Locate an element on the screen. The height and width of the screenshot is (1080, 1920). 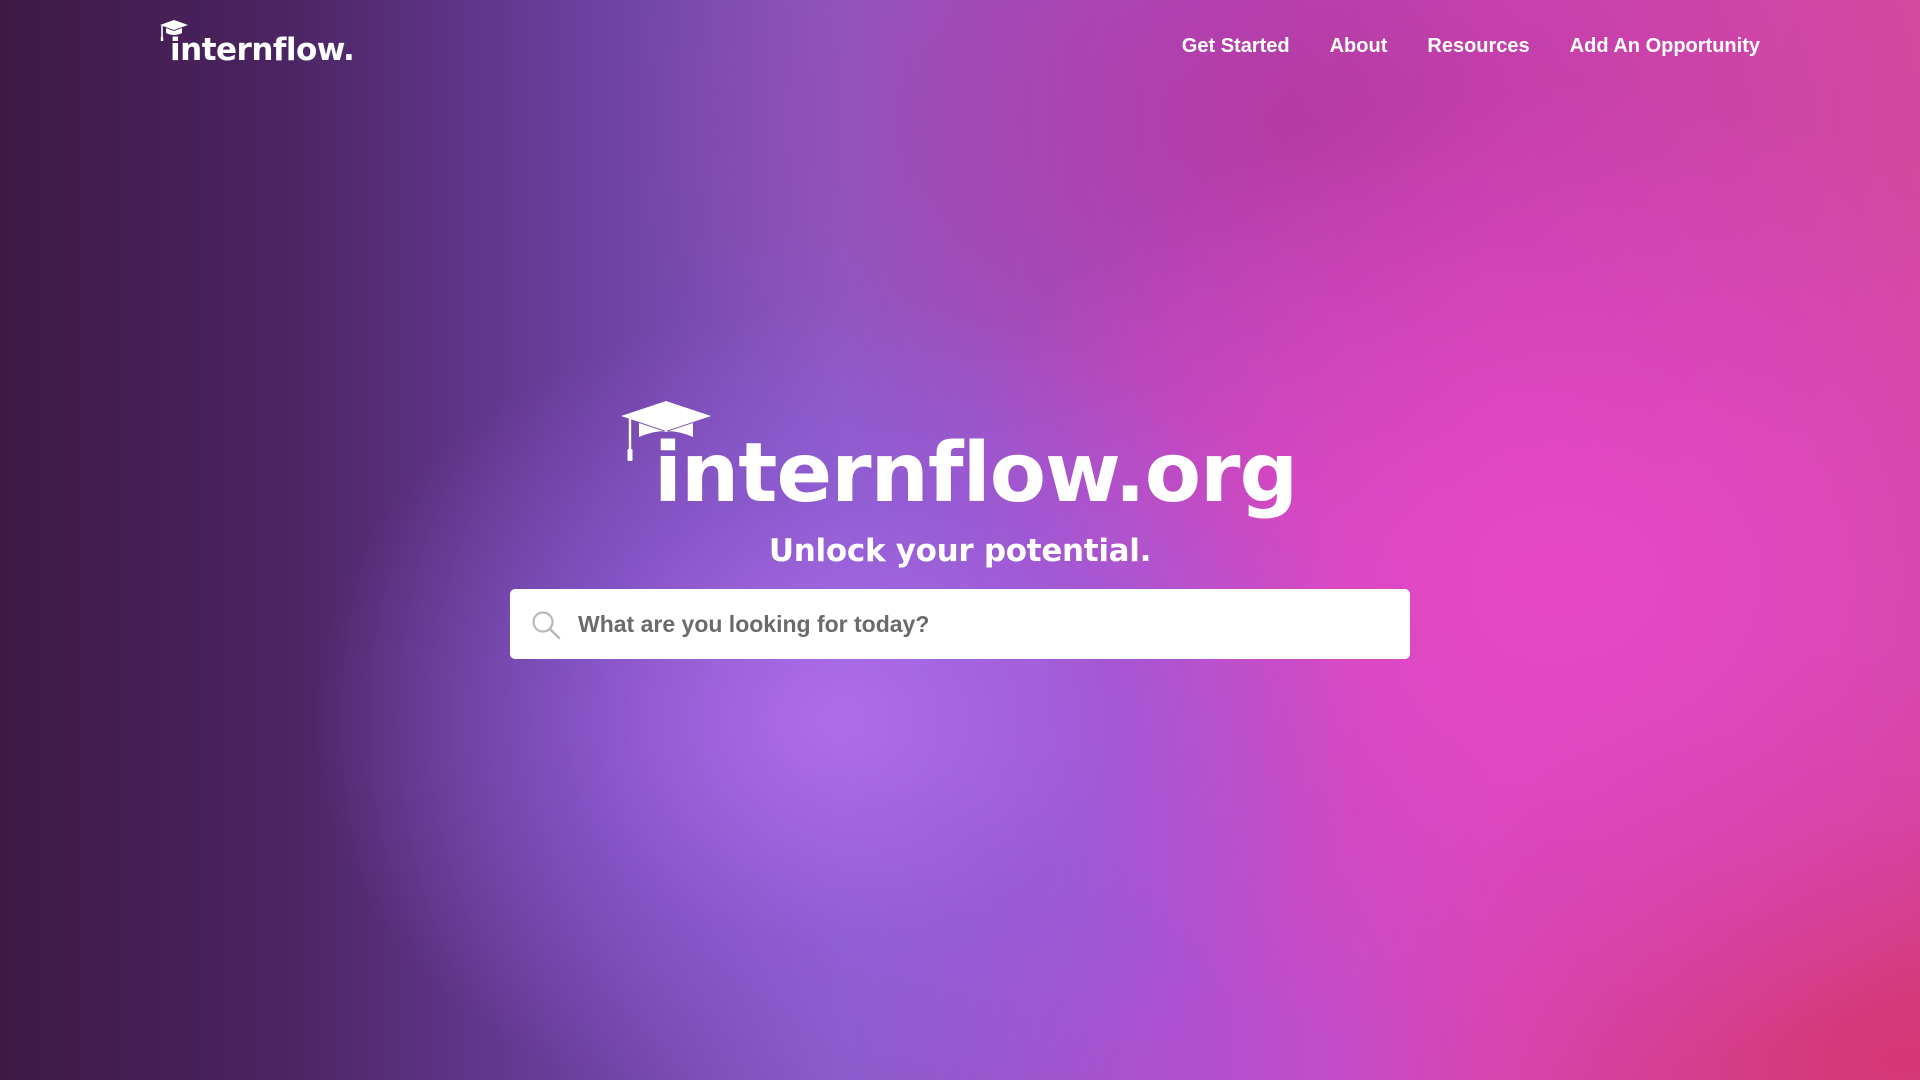
hero-title: internflow.org is located at coordinates (975, 473).